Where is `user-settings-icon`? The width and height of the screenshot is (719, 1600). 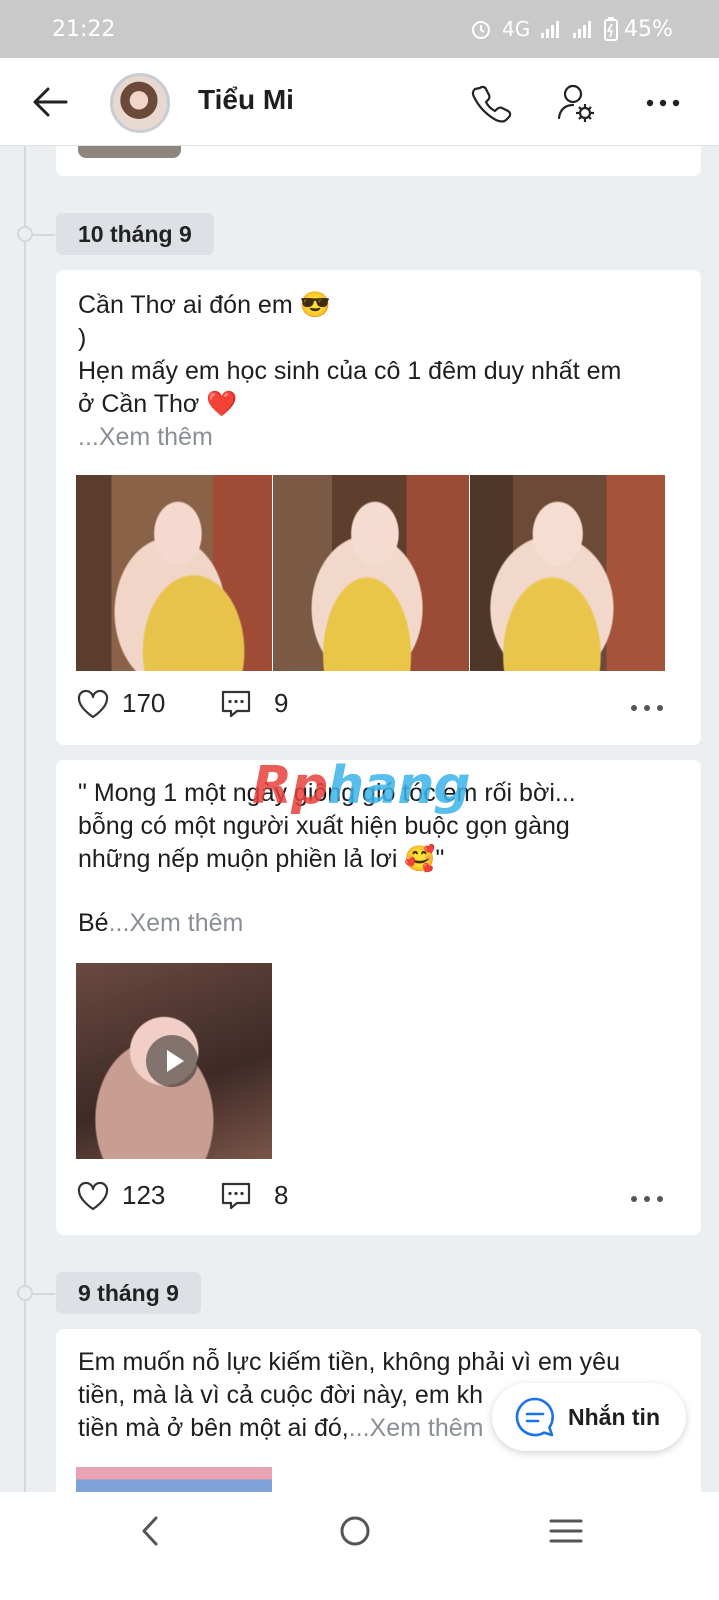
user-settings-icon is located at coordinates (576, 103).